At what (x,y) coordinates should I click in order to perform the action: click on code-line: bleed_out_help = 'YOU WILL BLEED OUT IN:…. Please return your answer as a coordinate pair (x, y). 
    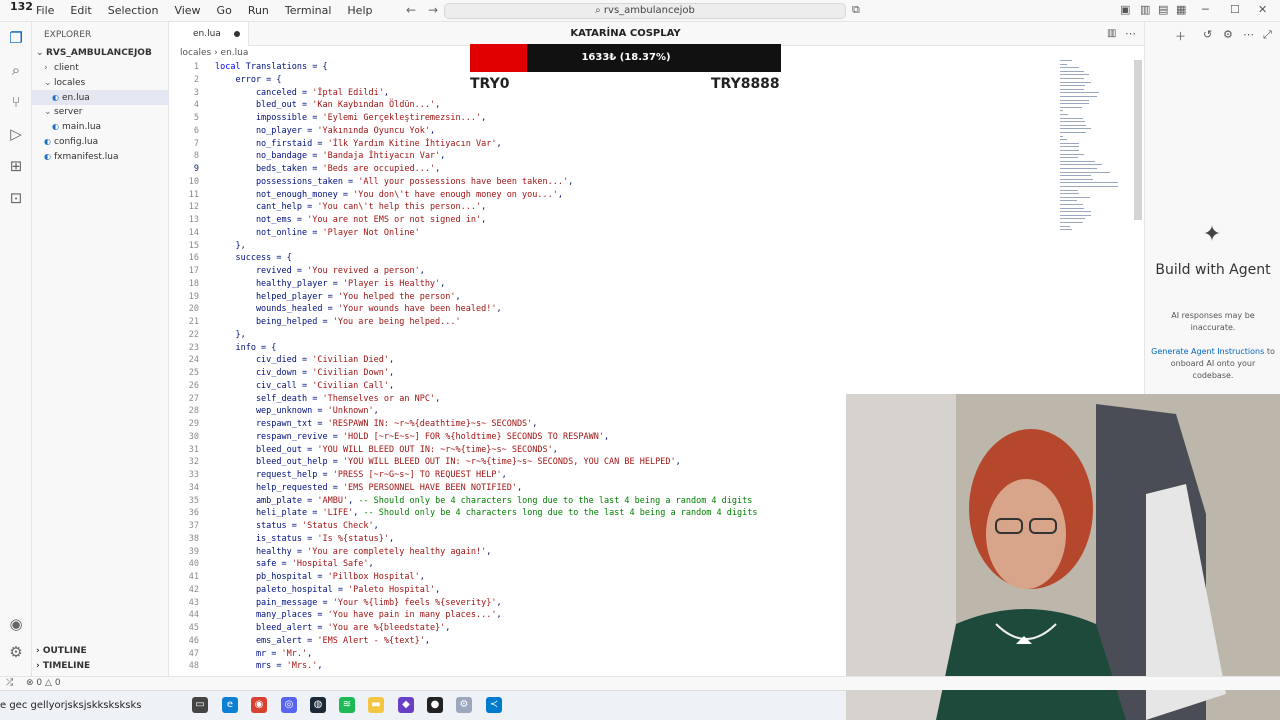
    Looking at the image, I should click on (448, 462).